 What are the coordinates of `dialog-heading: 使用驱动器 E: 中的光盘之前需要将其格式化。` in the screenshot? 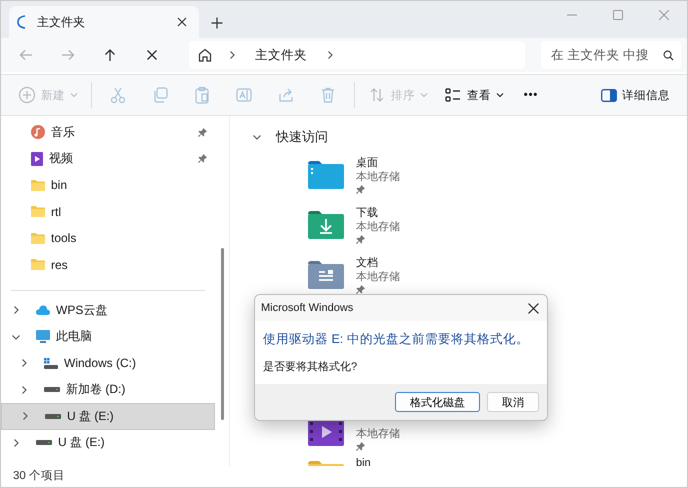 It's located at (396, 339).